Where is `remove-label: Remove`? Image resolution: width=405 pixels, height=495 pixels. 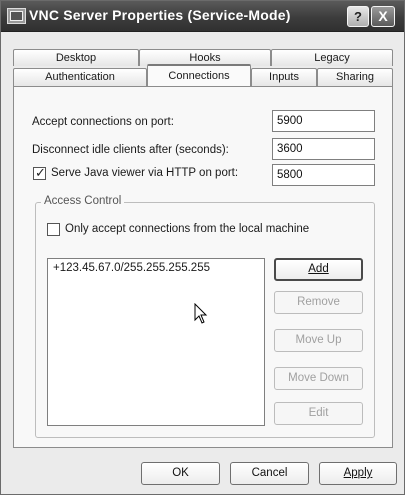
remove-label: Remove is located at coordinates (318, 302).